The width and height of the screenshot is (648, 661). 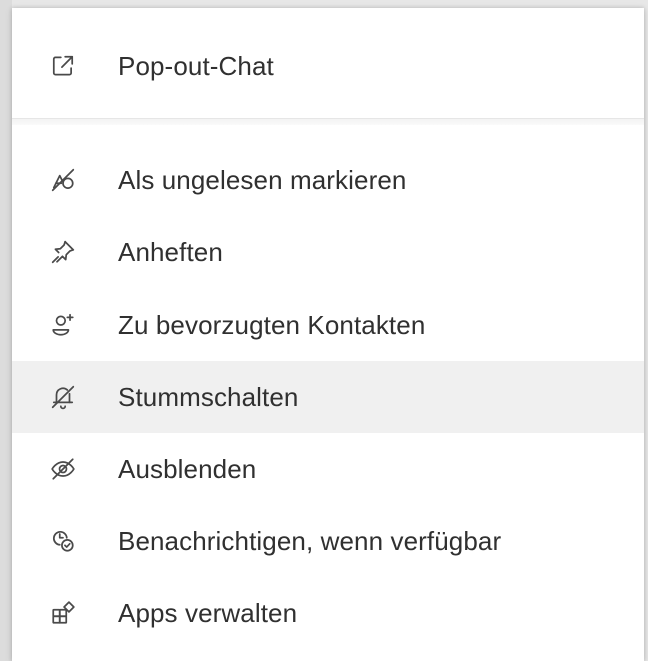 What do you see at coordinates (63, 469) in the screenshot?
I see `hide-eye-icon` at bounding box center [63, 469].